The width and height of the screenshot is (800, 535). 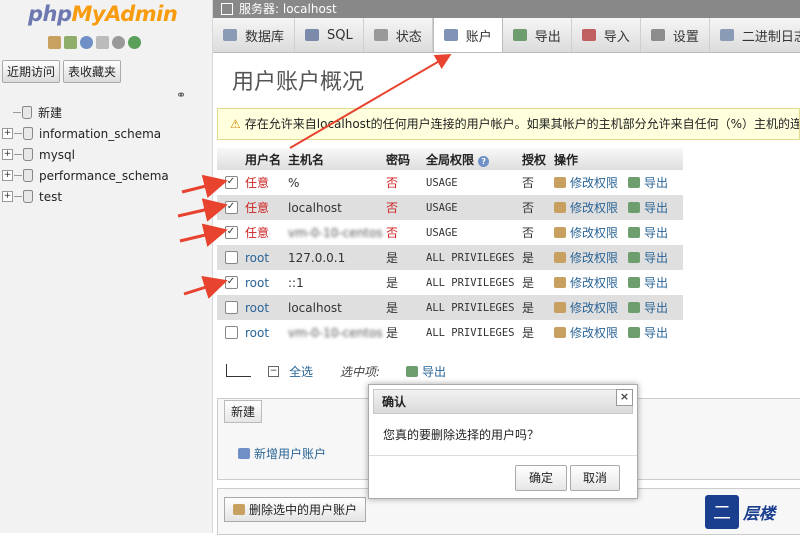 What do you see at coordinates (296, 282) in the screenshot?
I see `host-cell: ::1` at bounding box center [296, 282].